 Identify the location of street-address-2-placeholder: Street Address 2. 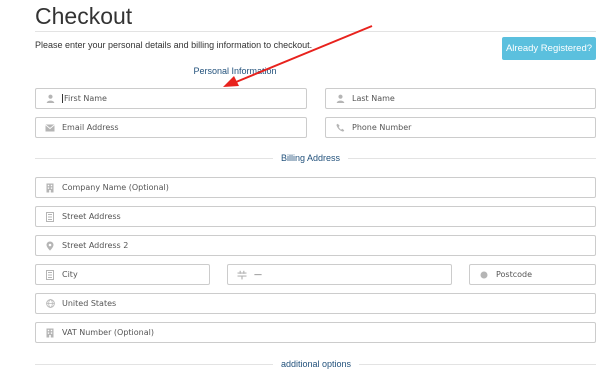
(95, 245).